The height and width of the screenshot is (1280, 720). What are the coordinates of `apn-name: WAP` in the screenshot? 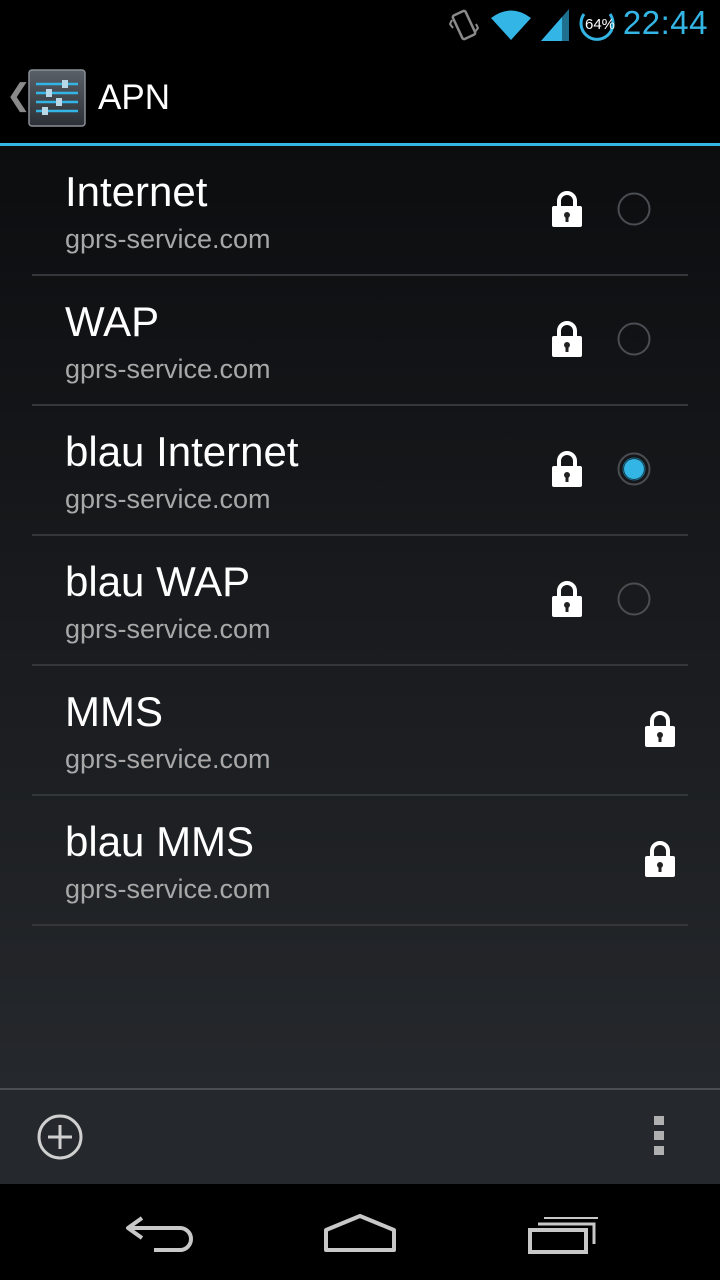 It's located at (112, 321).